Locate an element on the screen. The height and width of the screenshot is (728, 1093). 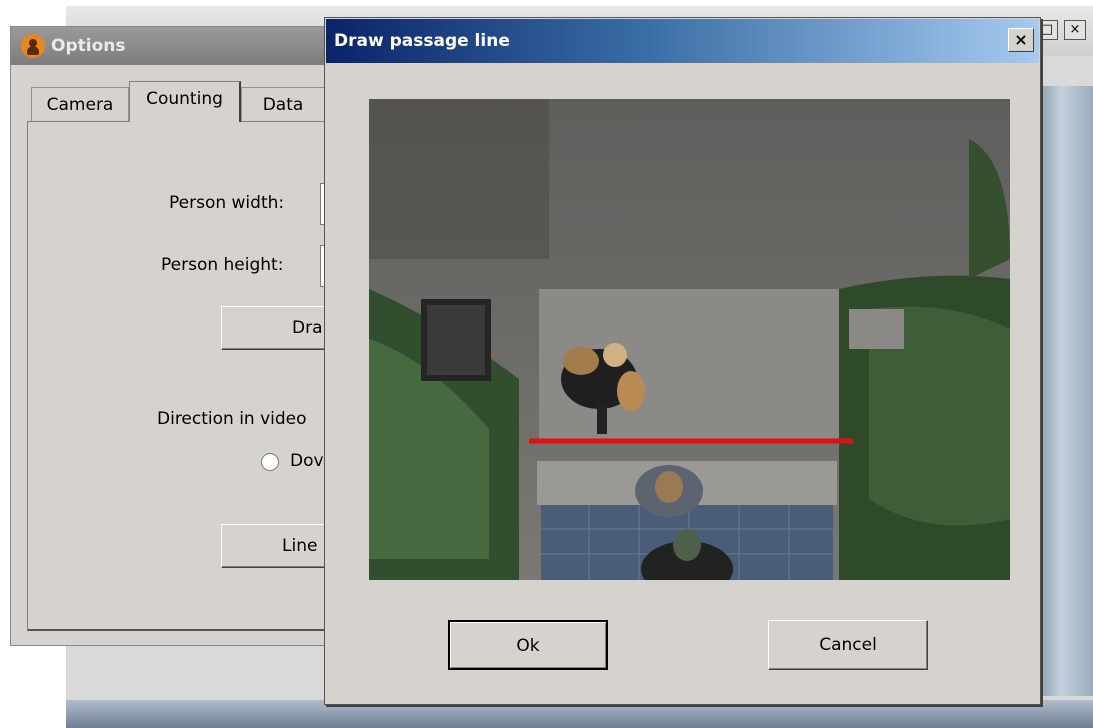
options-title: Options is located at coordinates (88, 46).